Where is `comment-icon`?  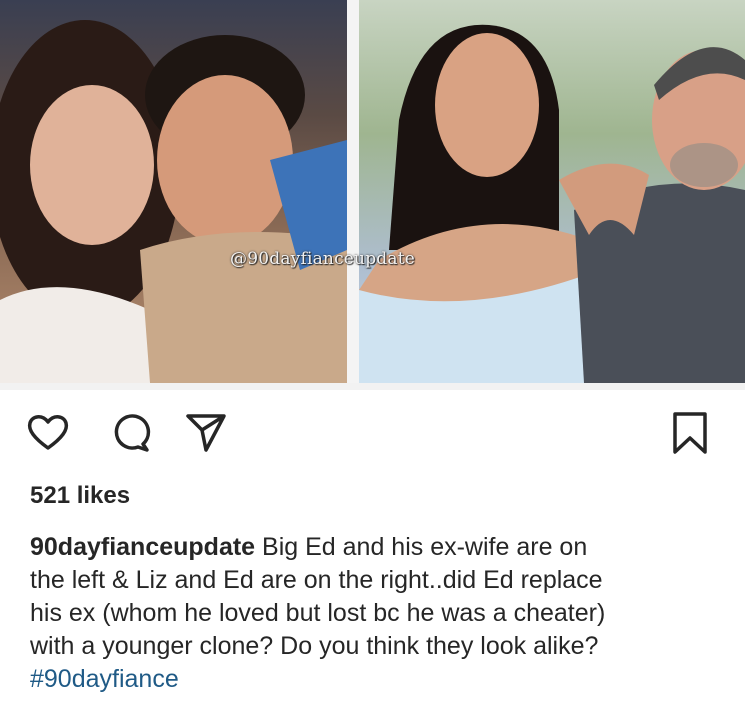
comment-icon is located at coordinates (129, 432).